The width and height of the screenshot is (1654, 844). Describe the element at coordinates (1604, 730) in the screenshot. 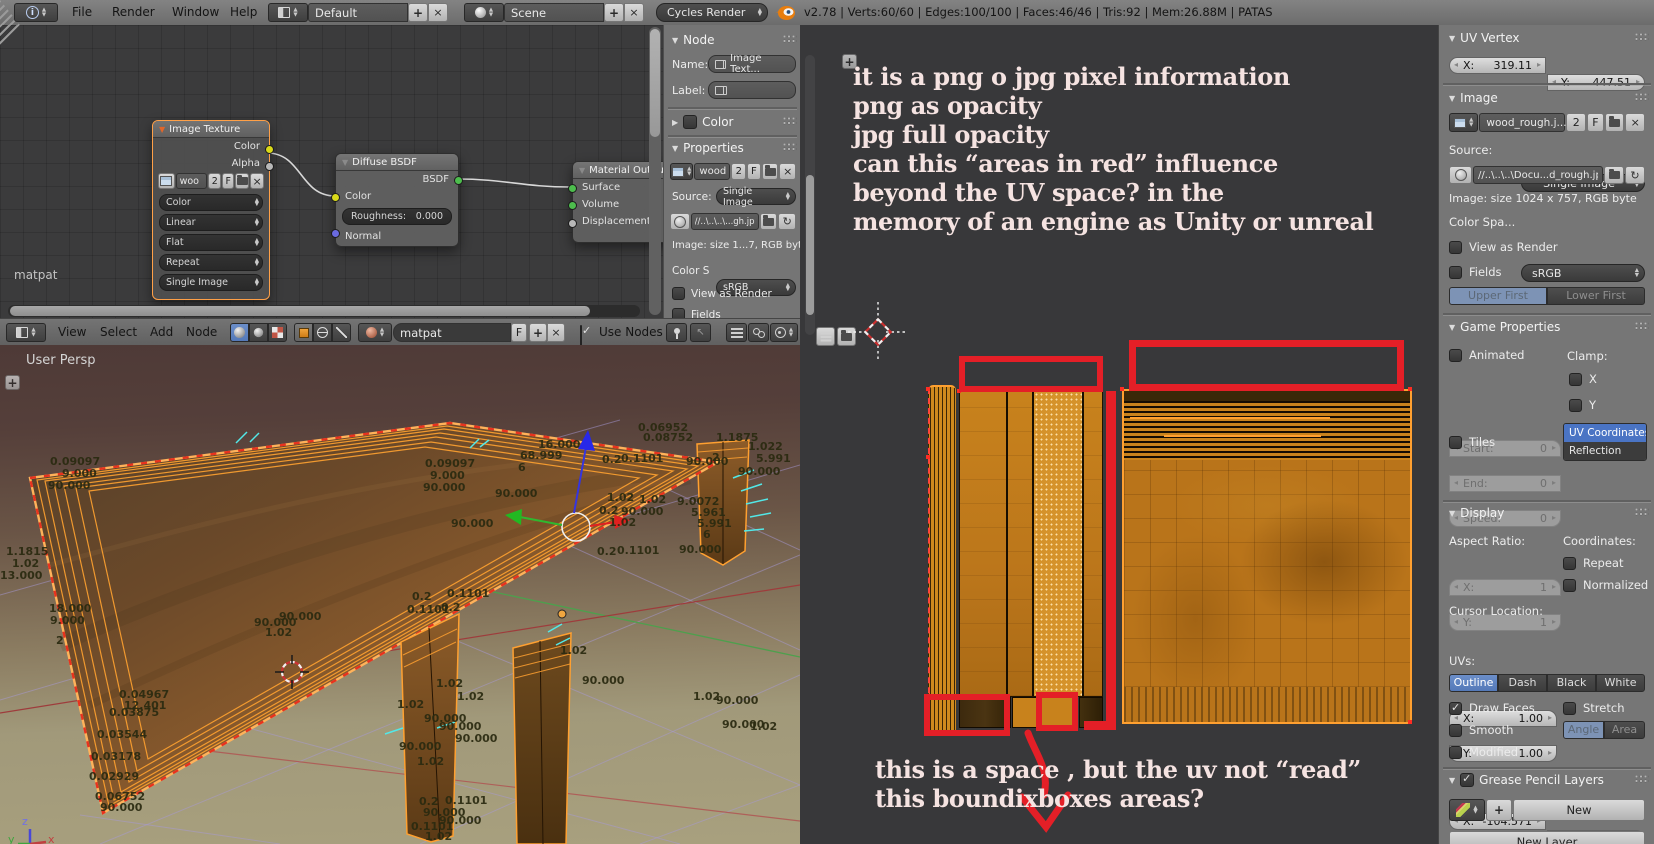

I see `stretch-type-toggle: Angle Area` at that location.